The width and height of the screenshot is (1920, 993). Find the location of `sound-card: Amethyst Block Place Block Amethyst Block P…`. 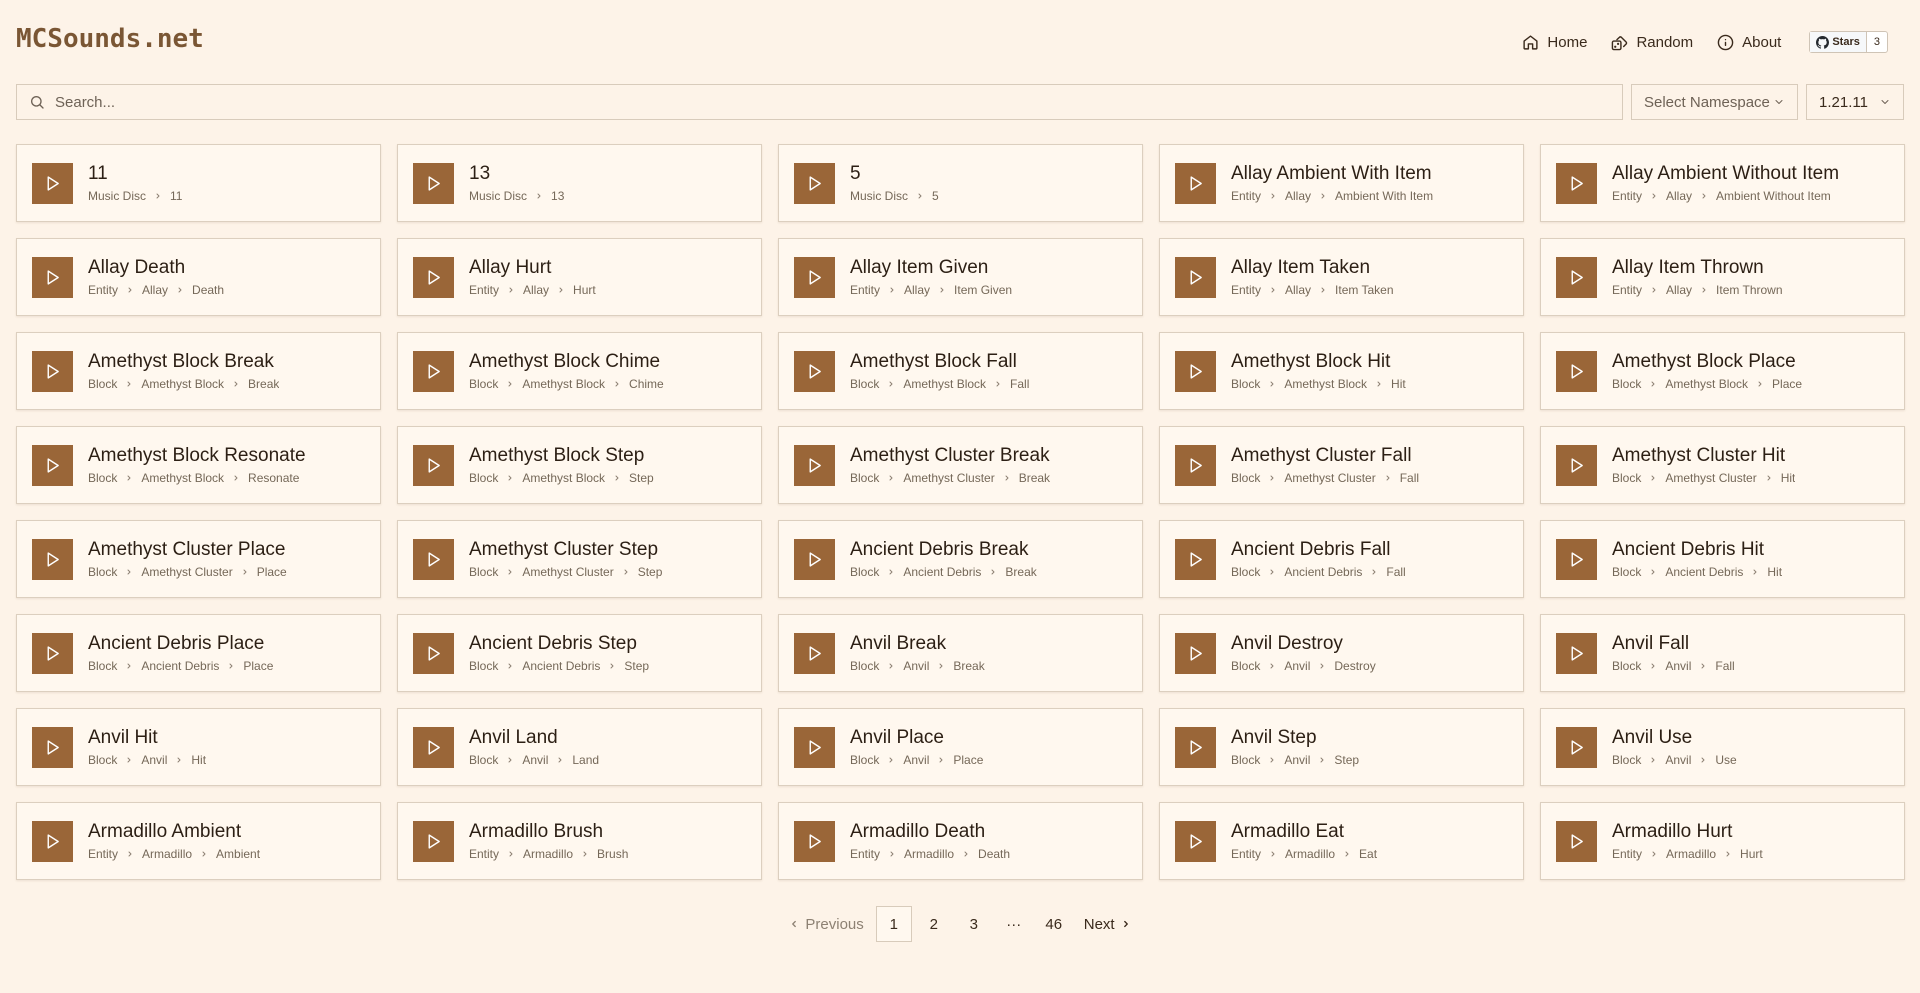

sound-card: Amethyst Block Place Block Amethyst Block P… is located at coordinates (1722, 371).